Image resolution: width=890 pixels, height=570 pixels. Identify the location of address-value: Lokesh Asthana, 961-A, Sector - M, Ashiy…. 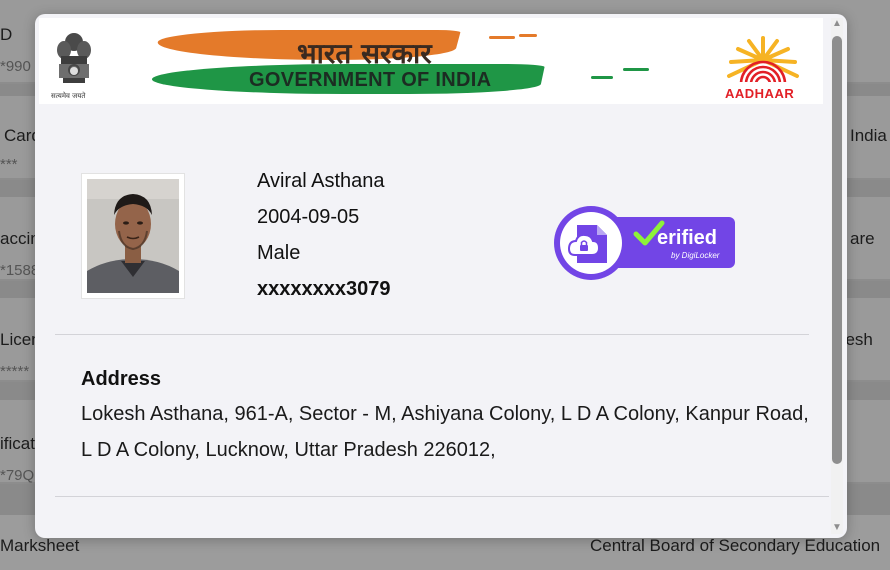
(445, 432).